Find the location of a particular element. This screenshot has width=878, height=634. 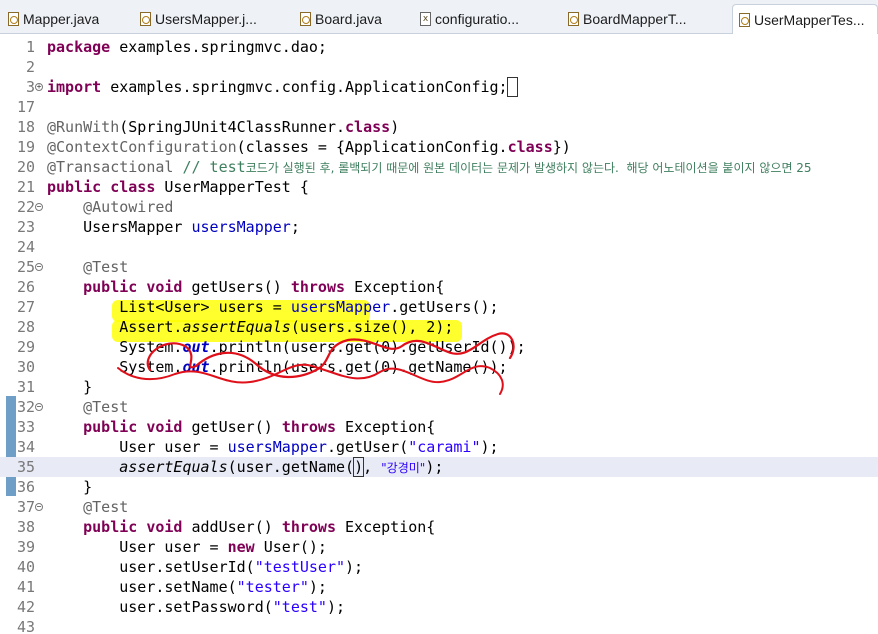

code-text: public void getUser() throws Exception{ is located at coordinates (241, 427).